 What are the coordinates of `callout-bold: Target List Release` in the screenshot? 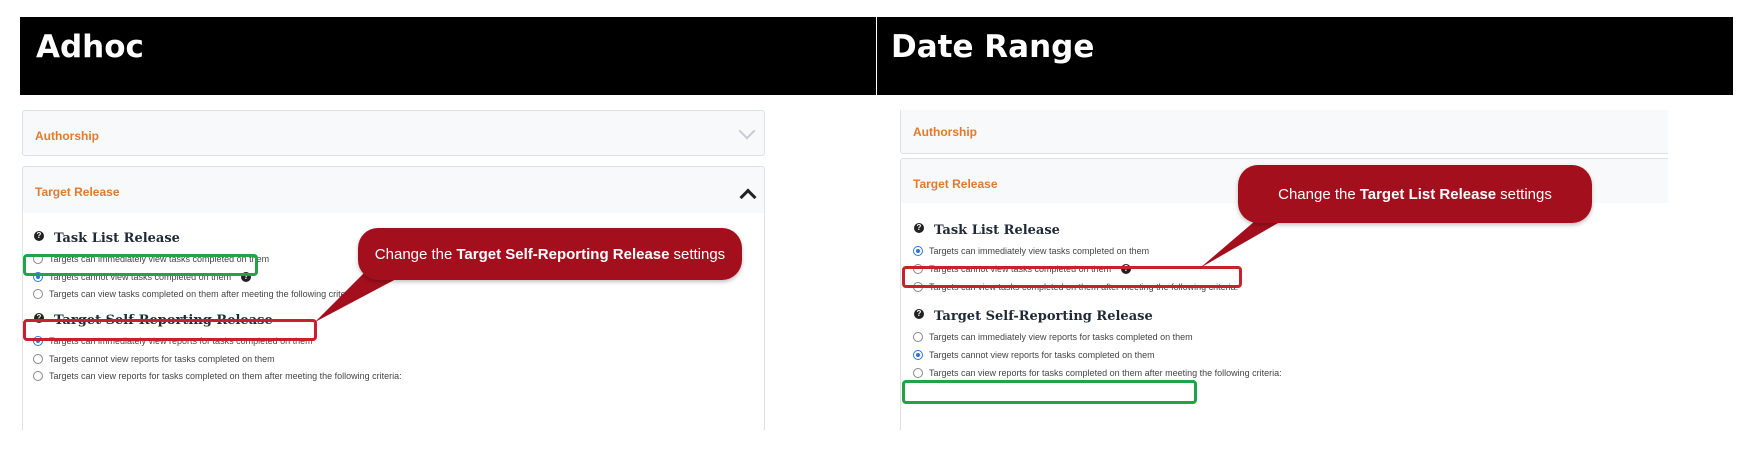 It's located at (1428, 194).